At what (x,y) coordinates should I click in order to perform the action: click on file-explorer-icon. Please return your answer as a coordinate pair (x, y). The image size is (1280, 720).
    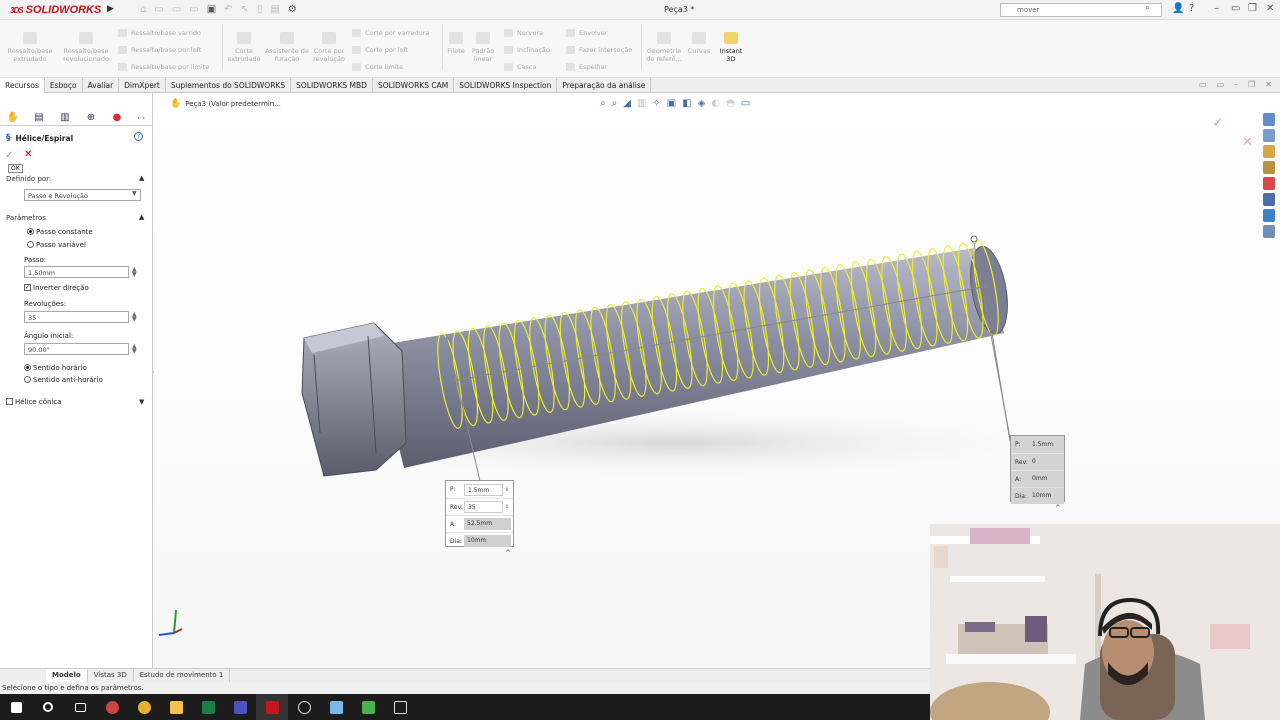
    Looking at the image, I should click on (1269, 151).